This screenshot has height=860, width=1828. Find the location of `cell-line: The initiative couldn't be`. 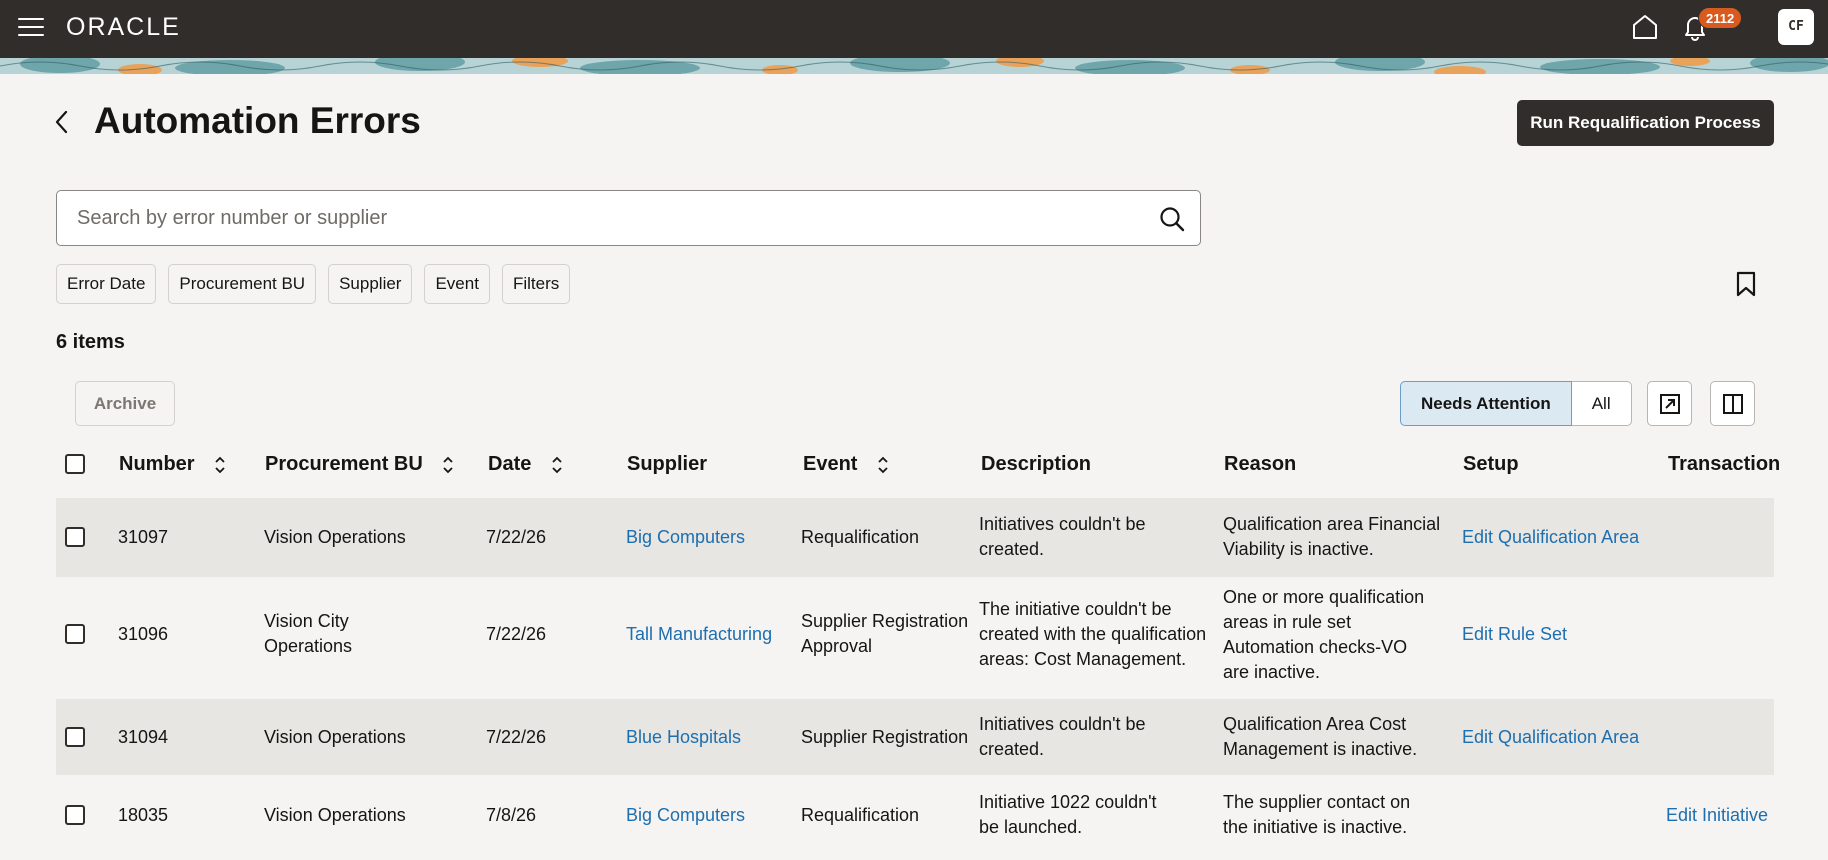

cell-line: The initiative couldn't be is located at coordinates (1075, 609).